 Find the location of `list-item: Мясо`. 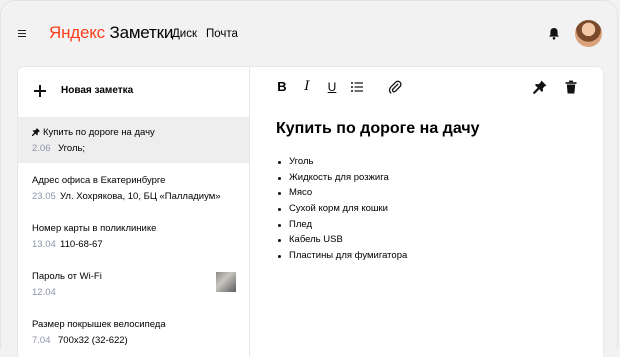

list-item: Мясо is located at coordinates (341, 193).